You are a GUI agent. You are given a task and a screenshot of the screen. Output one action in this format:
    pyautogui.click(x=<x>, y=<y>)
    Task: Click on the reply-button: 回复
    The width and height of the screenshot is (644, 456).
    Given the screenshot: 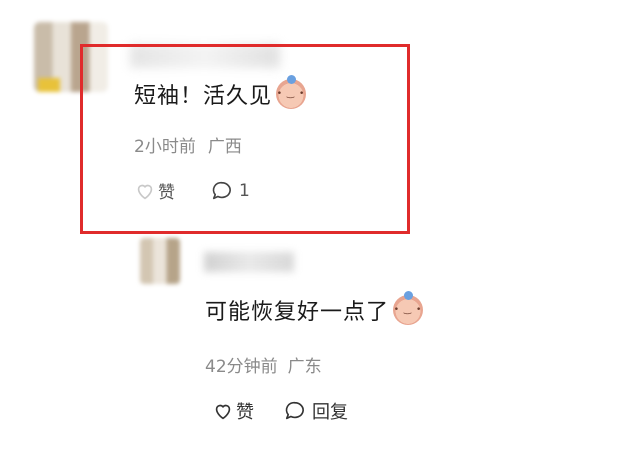 What is the action you would take?
    pyautogui.click(x=316, y=411)
    